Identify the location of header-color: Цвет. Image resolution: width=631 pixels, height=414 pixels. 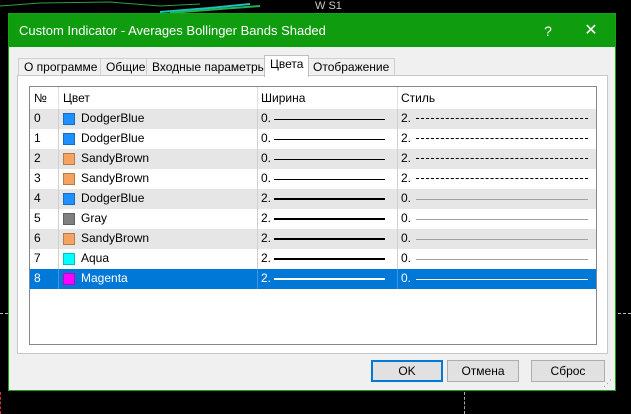
(158, 98).